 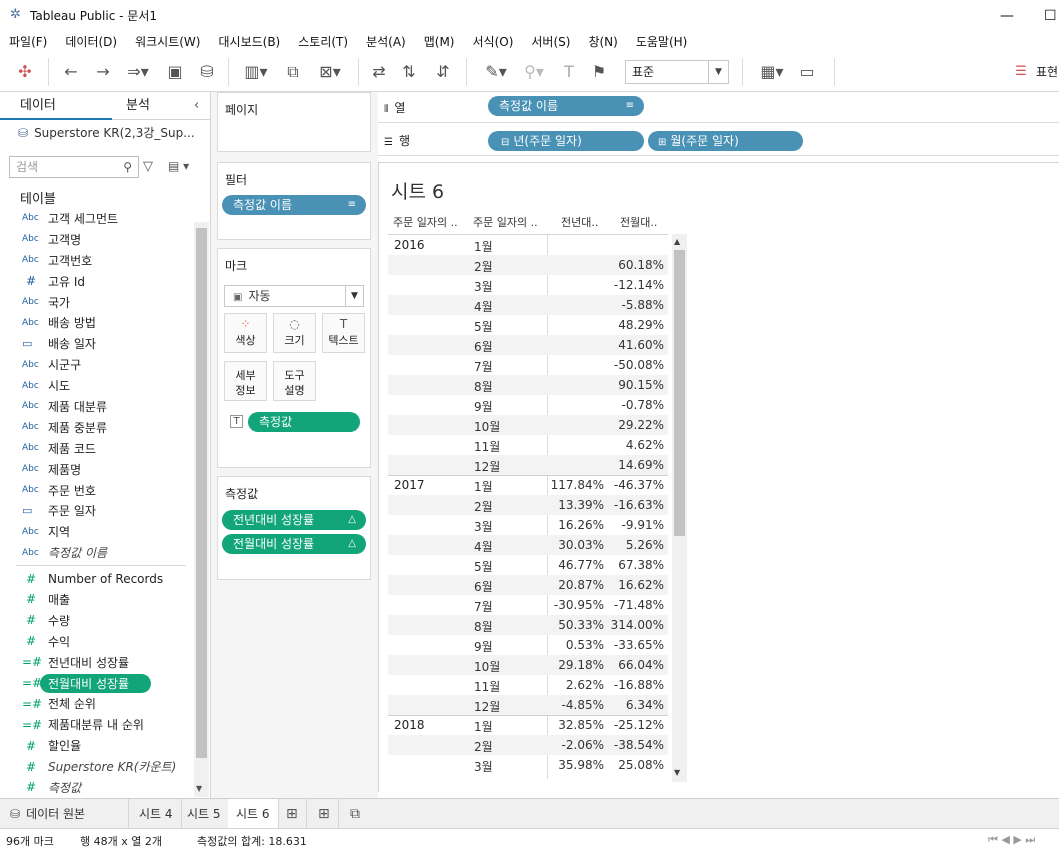 I want to click on menu-server: 서버(S), so click(x=550, y=41).